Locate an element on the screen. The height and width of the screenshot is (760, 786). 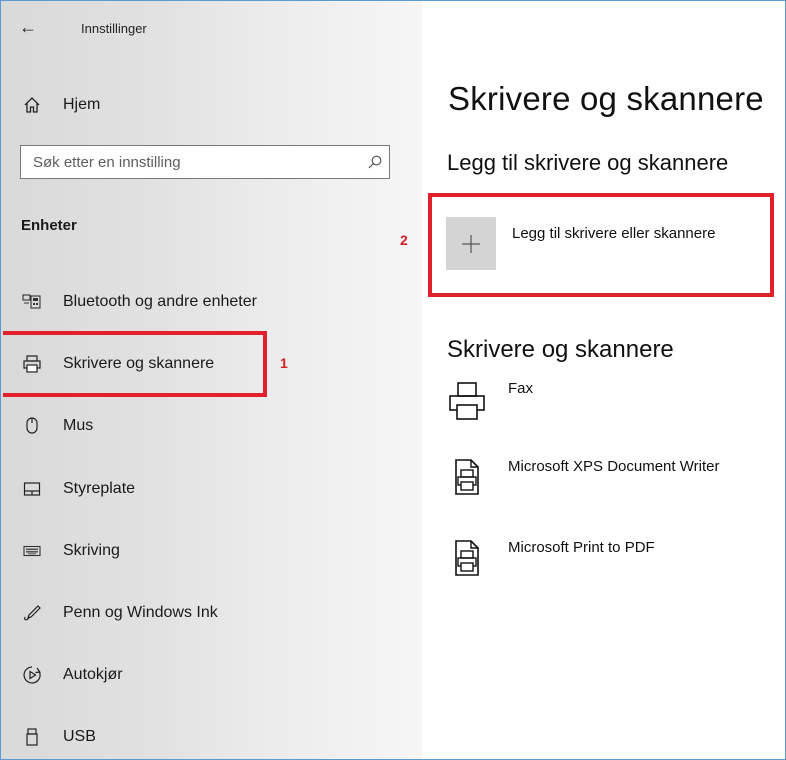
printer-item-xps: Microsoft XPS Document Writer is located at coordinates (582, 478).